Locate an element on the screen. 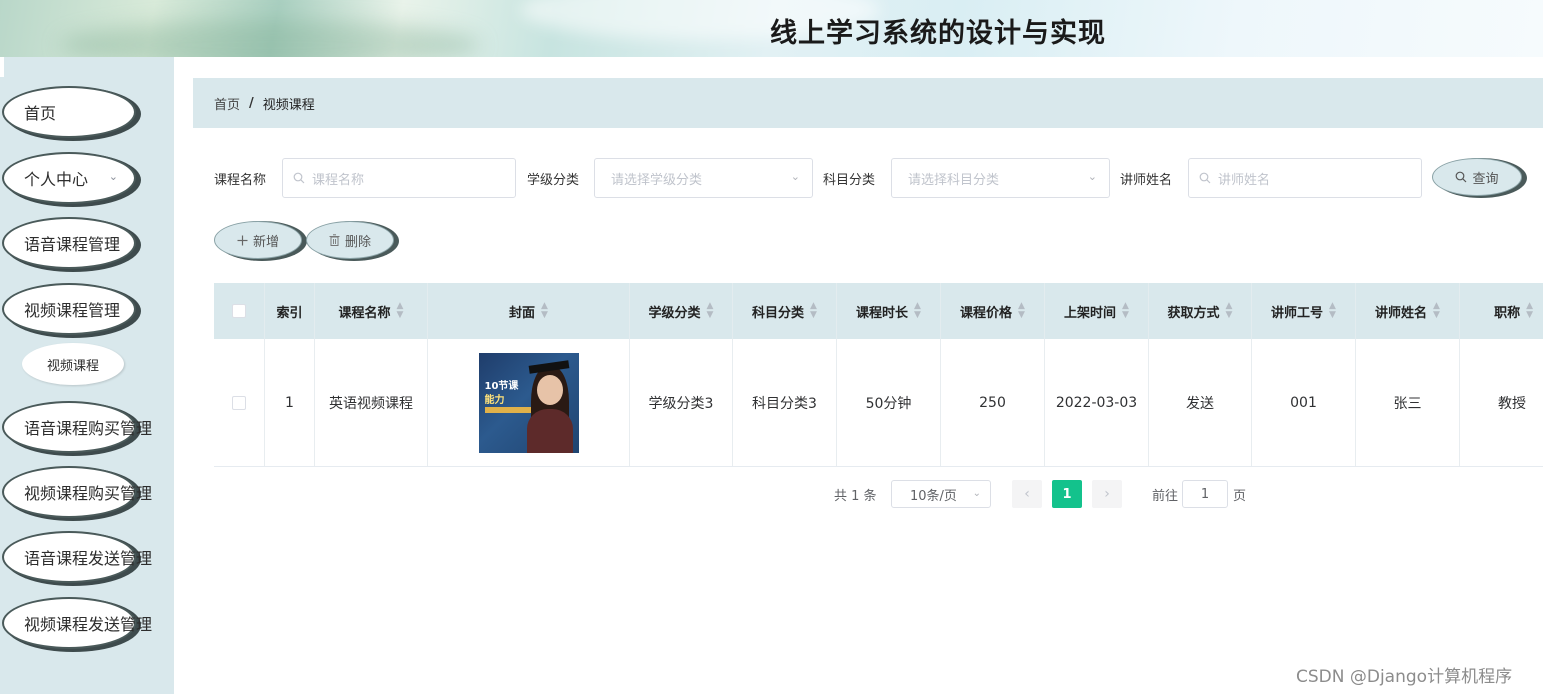  column-header-label: 上架时间 is located at coordinates (1090, 313).